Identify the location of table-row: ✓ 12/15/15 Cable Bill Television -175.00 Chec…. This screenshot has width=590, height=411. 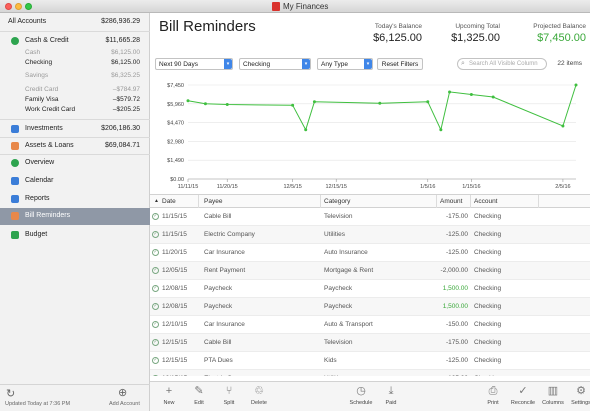
(370, 343).